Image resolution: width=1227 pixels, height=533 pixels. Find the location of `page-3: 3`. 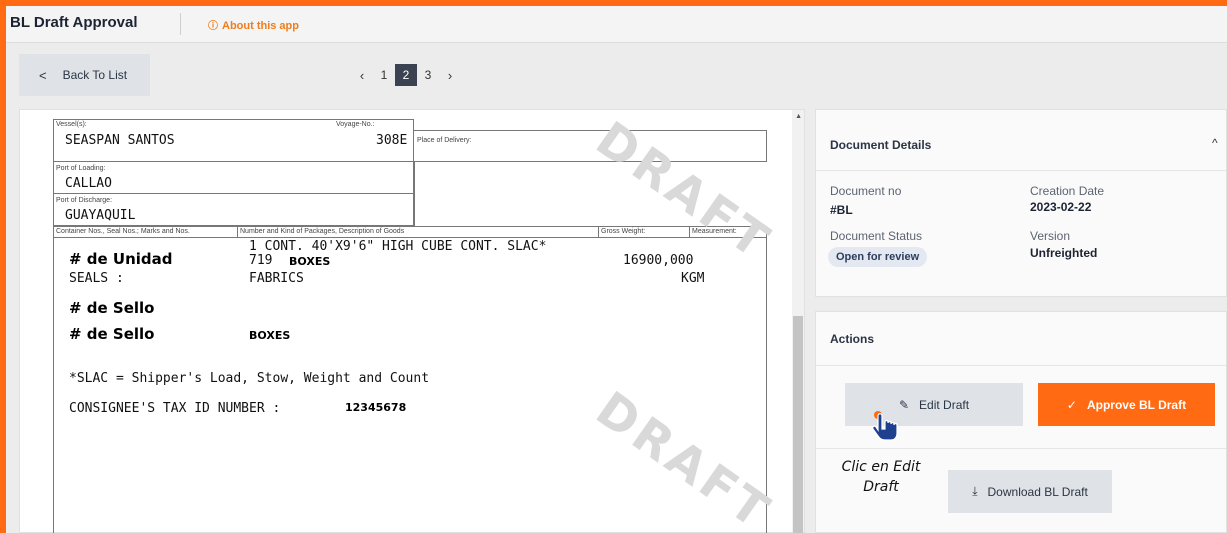

page-3: 3 is located at coordinates (428, 75).